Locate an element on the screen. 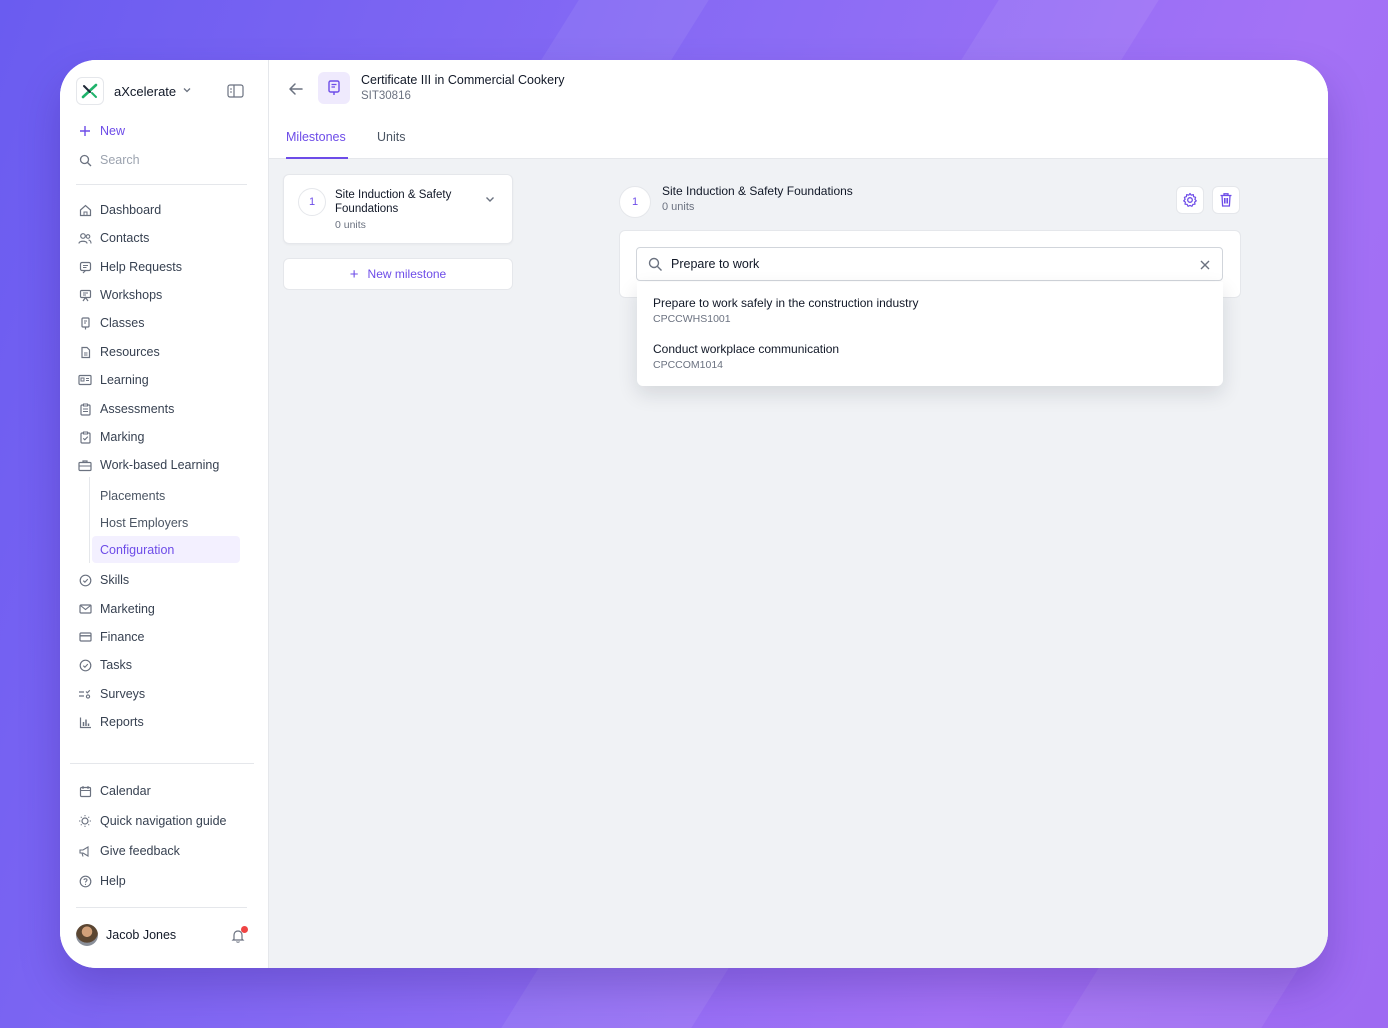  sidebar-item-label: Assessments is located at coordinates (137, 409).